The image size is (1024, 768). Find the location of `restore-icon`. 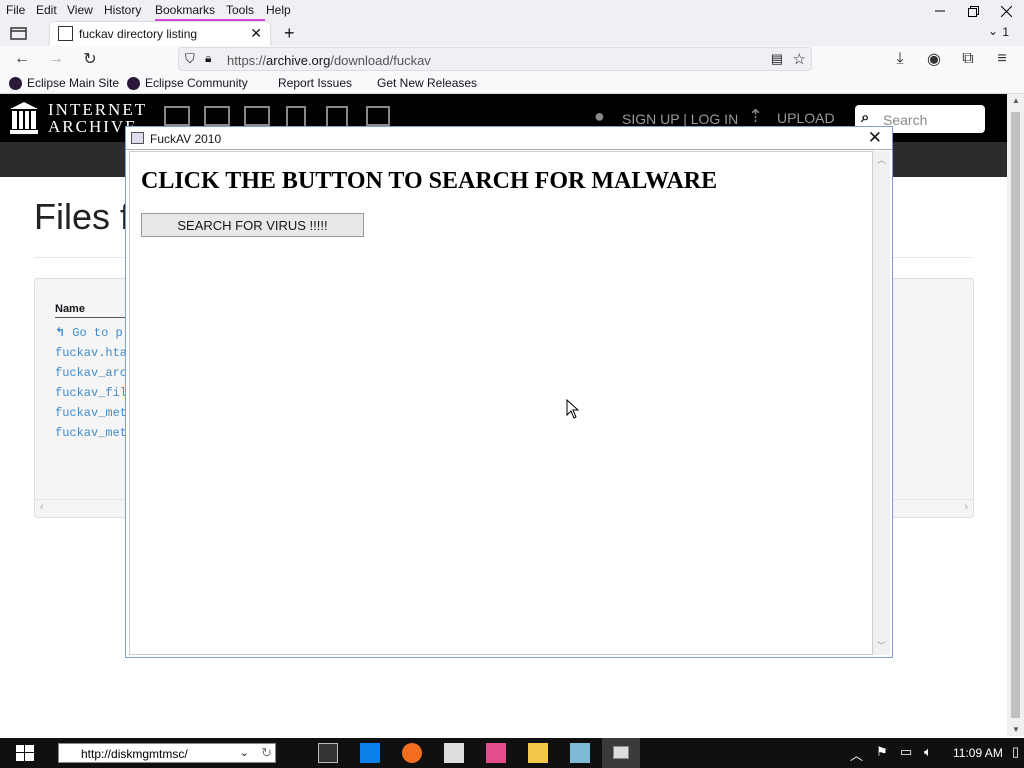

restore-icon is located at coordinates (973, 11).